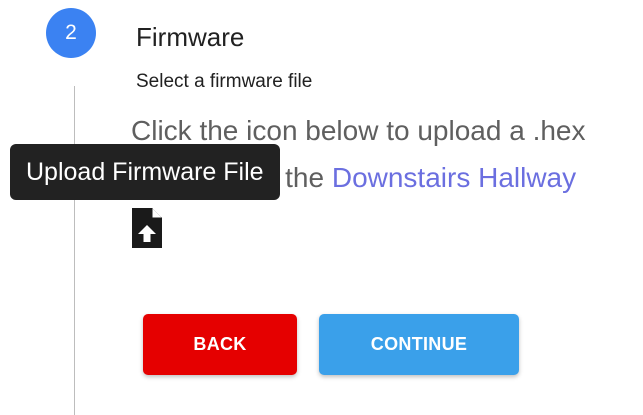 Image resolution: width=643 pixels, height=415 pixels. Describe the element at coordinates (145, 172) in the screenshot. I see `upload-tooltip: Upload Firmware File` at that location.